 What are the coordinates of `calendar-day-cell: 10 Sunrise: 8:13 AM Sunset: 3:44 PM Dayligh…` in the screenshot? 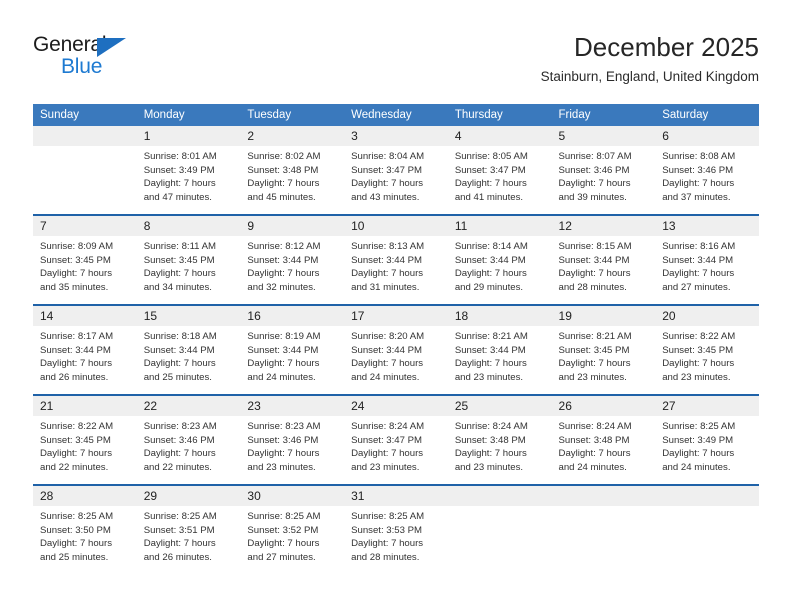 It's located at (396, 259).